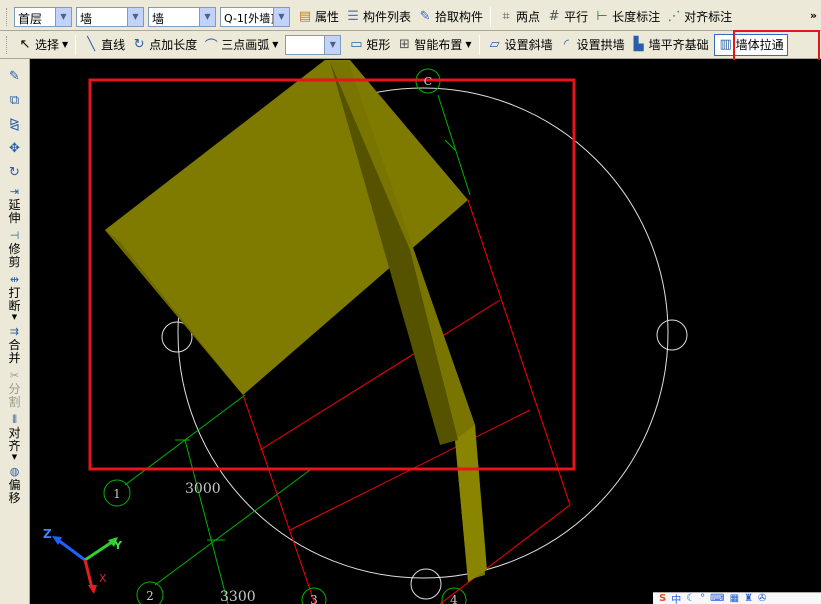 The height and width of the screenshot is (604, 821). Describe the element at coordinates (15, 249) in the screenshot. I see `trim-tool: ⊣ 修剪` at that location.